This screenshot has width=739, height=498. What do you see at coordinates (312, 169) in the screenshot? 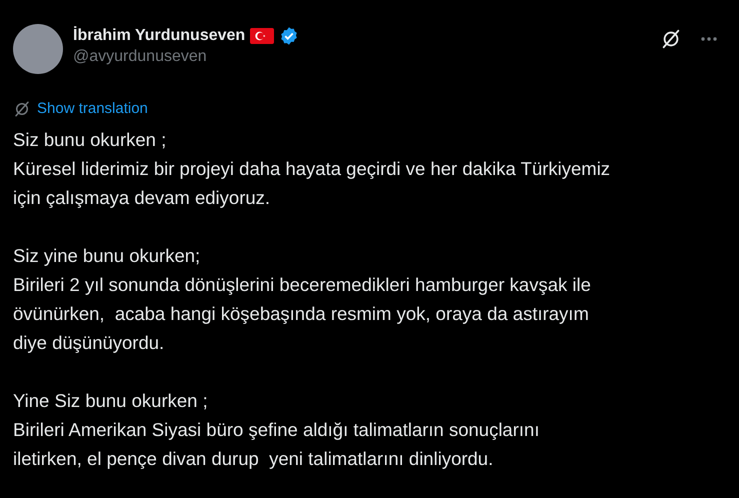
I see `tweet-paragraph: Siz bunu okurken ; Küresel liderimiz bir projeyi daha hayata geçirdi ve her dakika Türkiyemiz için çalışmaya devam ediyoruz.` at bounding box center [312, 169].